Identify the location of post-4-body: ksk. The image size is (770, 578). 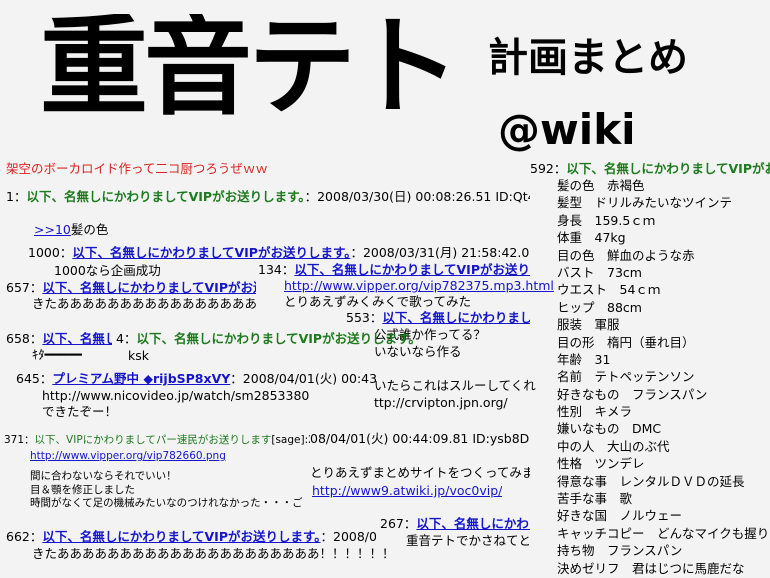
(138, 355).